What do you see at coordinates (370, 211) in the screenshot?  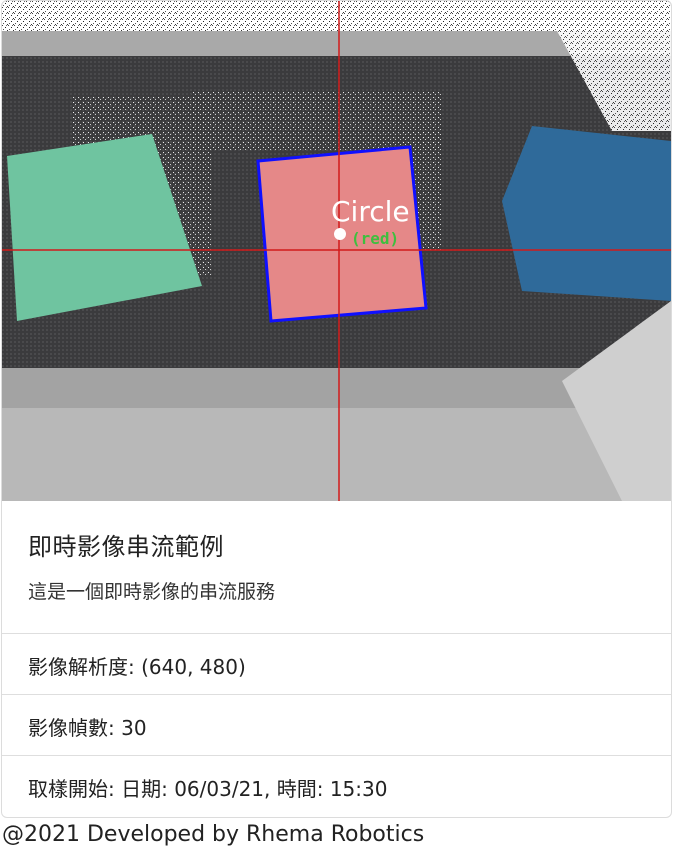 I see `detection-label: Circle` at bounding box center [370, 211].